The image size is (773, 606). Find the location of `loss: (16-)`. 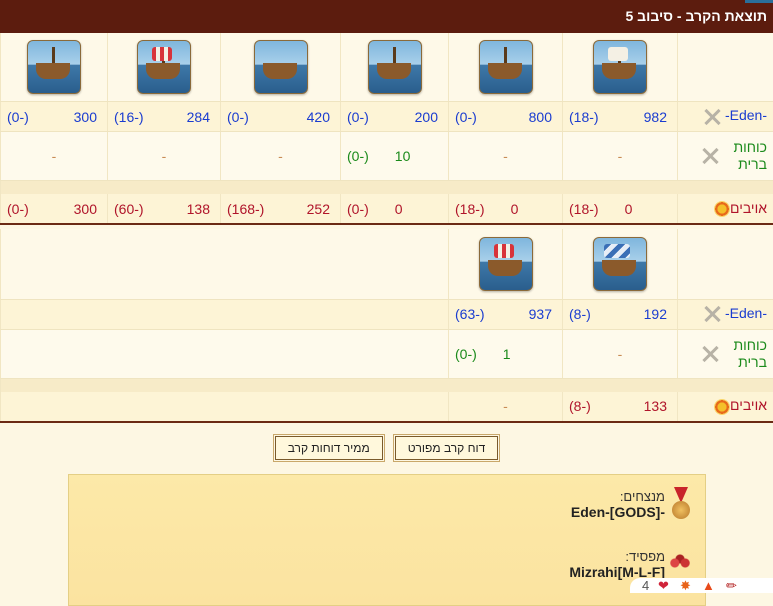

loss: (16-) is located at coordinates (129, 117).